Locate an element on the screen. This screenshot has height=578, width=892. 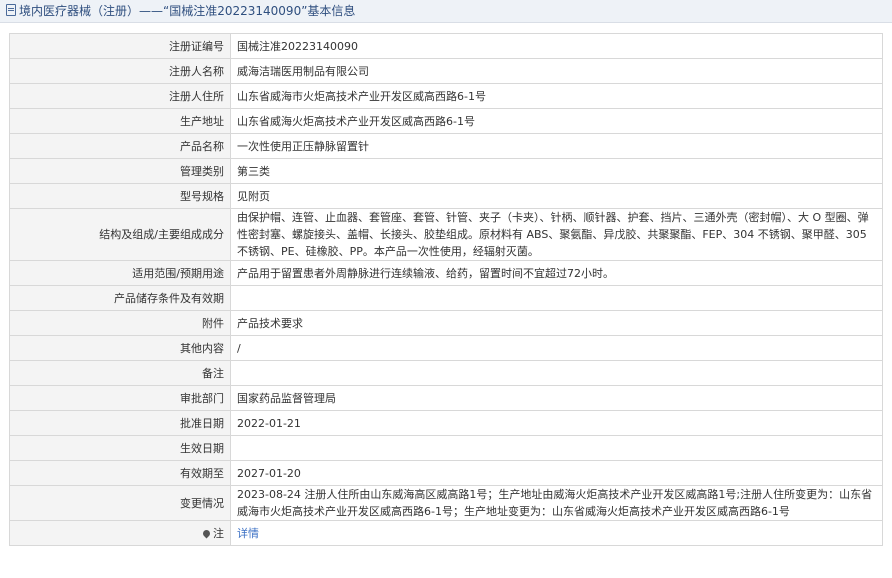
document-icon is located at coordinates (11, 10).